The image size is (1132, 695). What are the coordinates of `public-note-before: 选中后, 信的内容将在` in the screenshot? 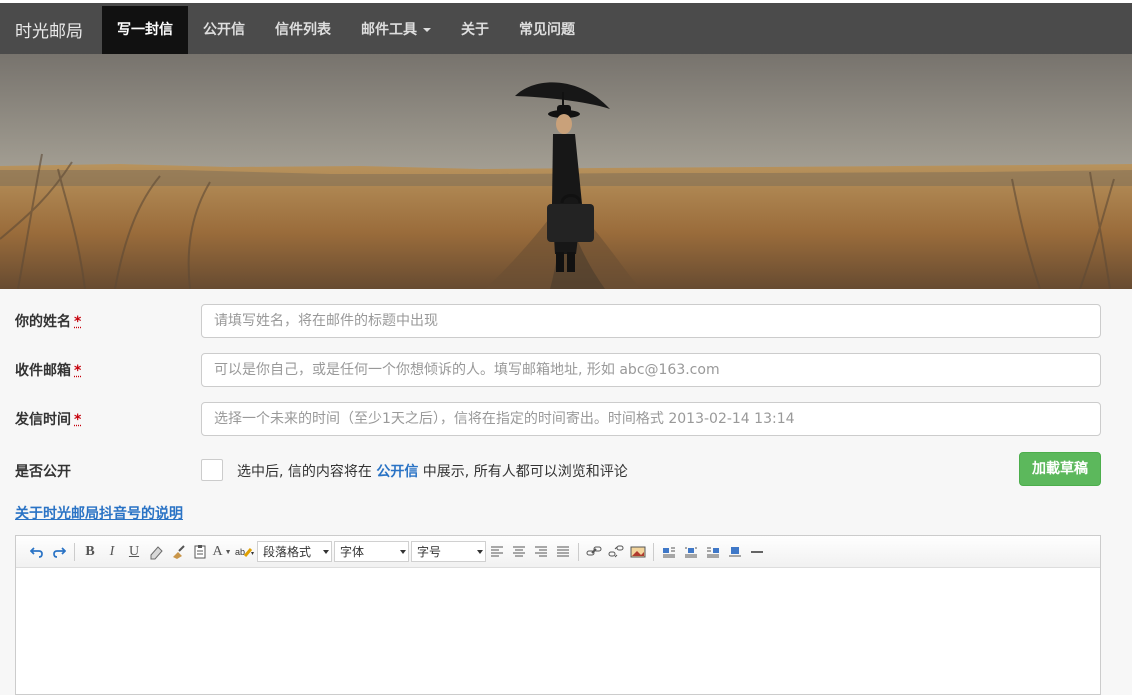 It's located at (306, 472).